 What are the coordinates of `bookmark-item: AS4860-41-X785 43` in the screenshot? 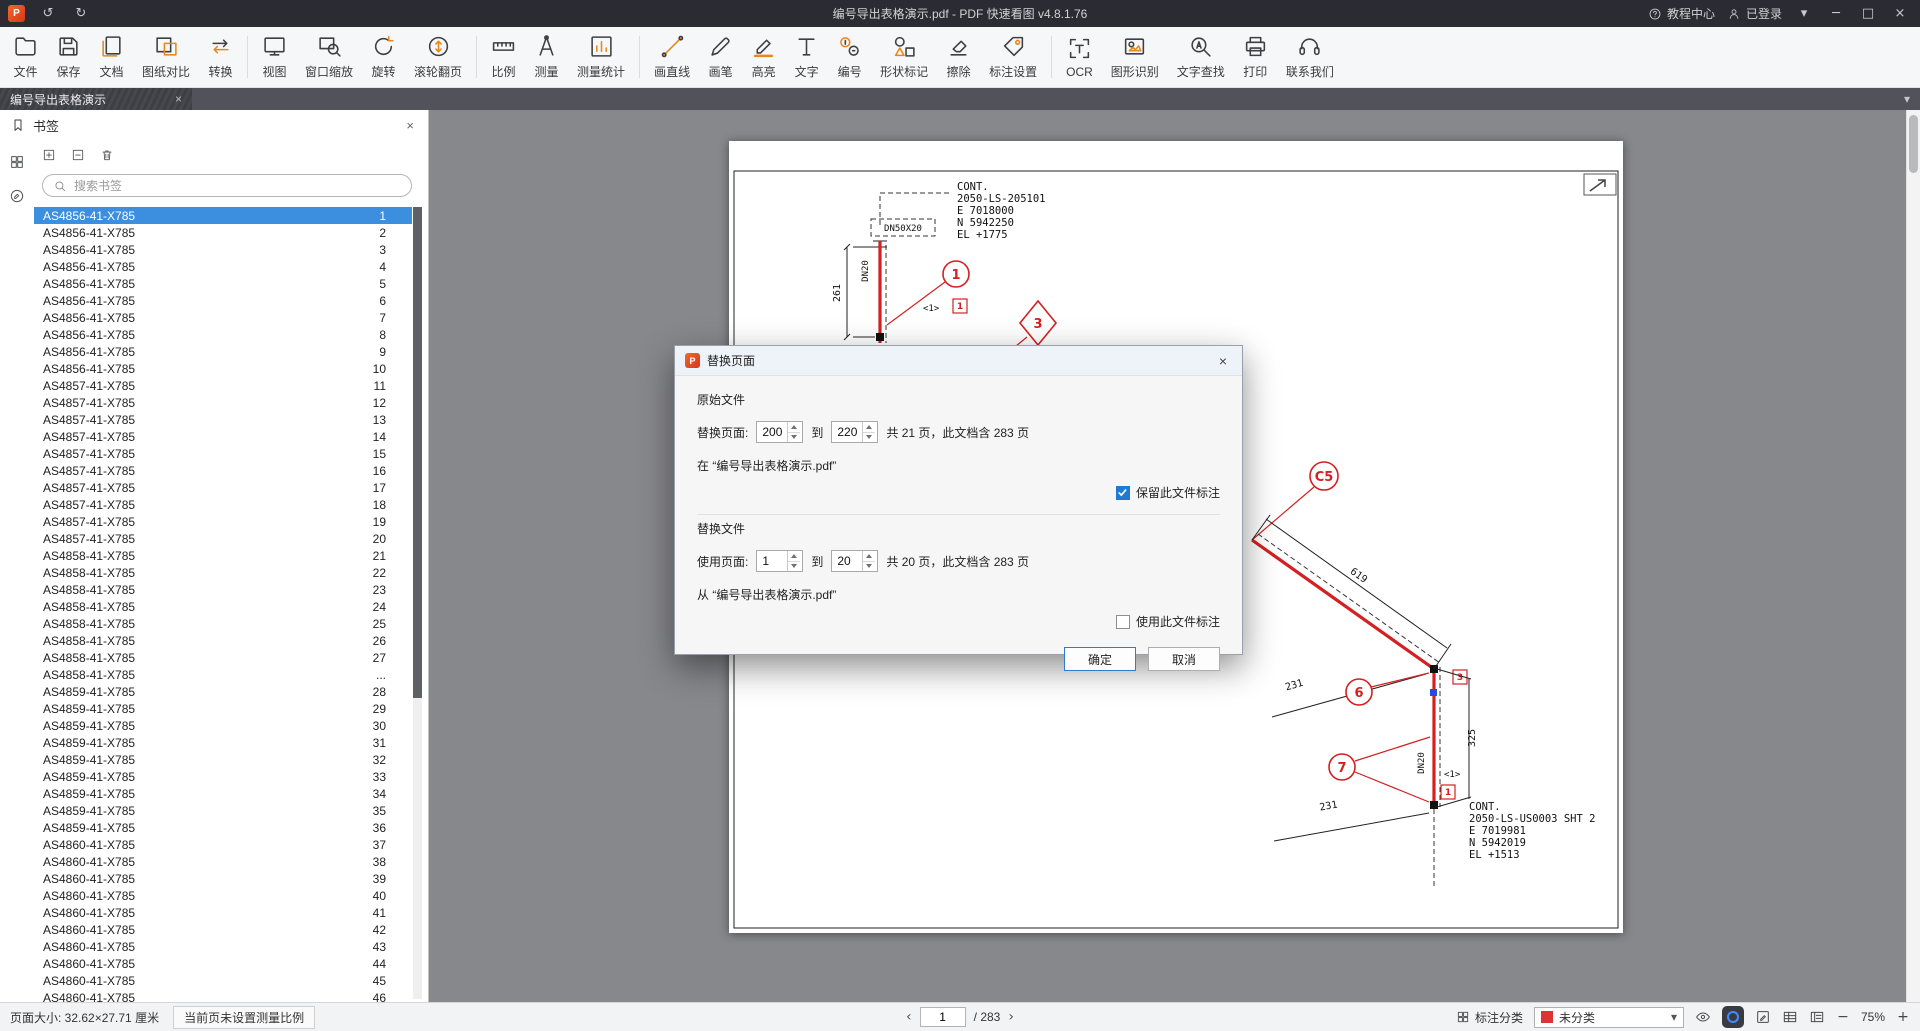 It's located at (223, 946).